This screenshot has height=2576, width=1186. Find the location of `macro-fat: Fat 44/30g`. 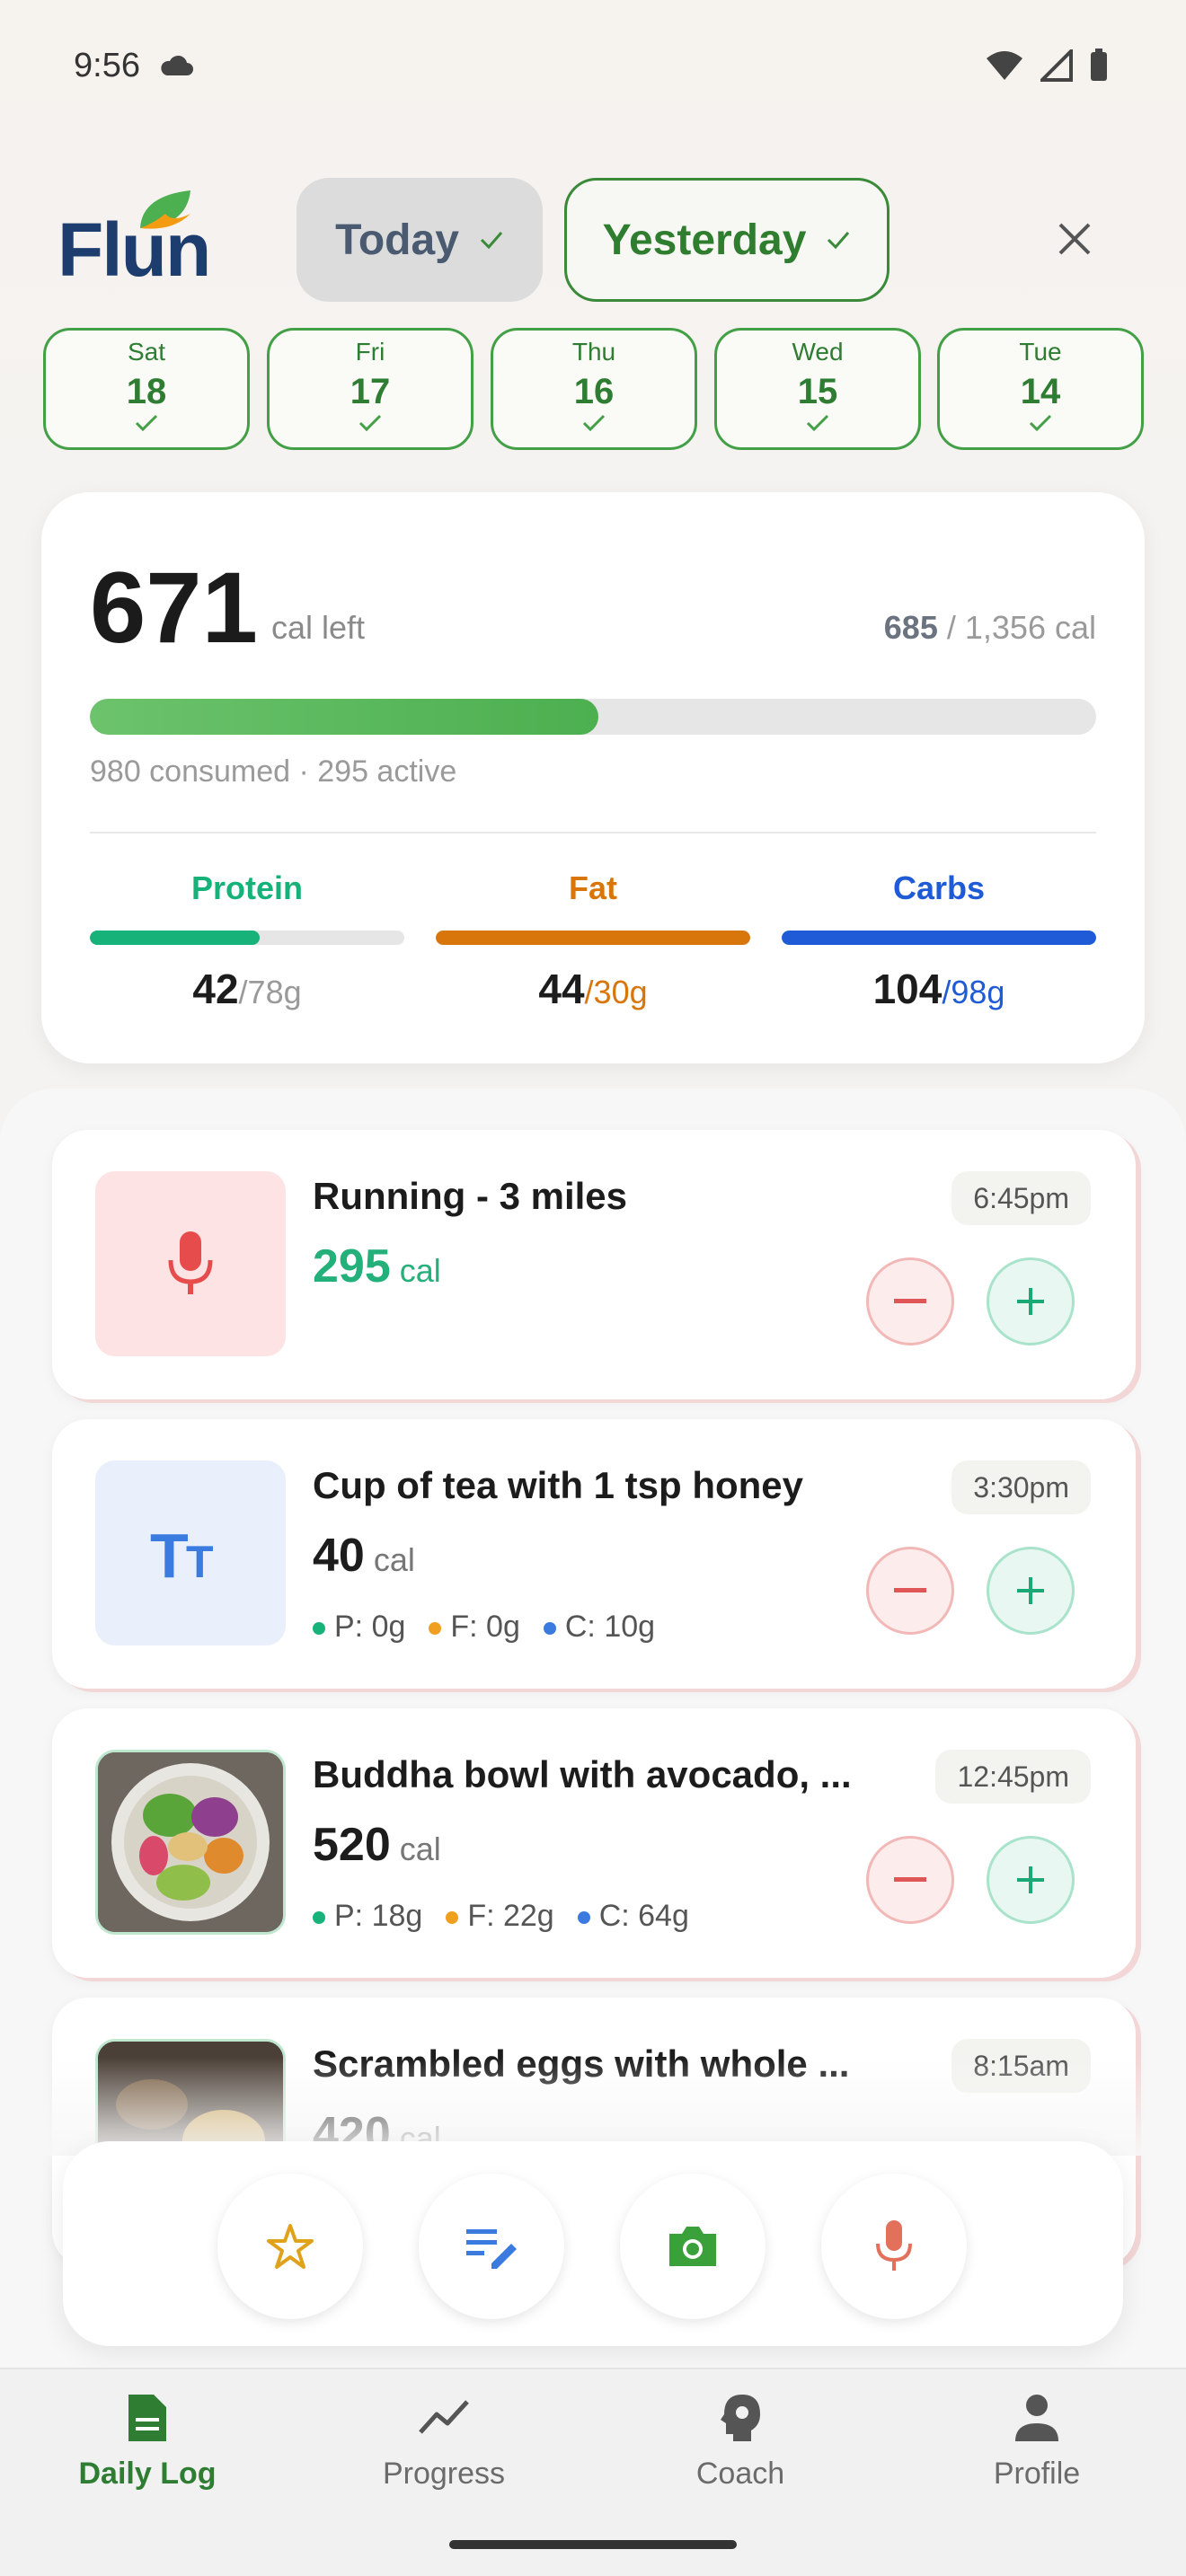

macro-fat: Fat 44/30g is located at coordinates (593, 941).